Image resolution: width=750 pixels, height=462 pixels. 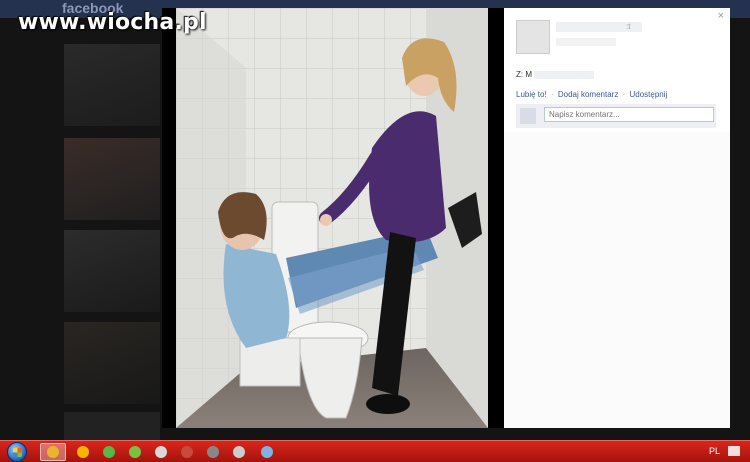 I want to click on pen-icon, so click(x=239, y=452).